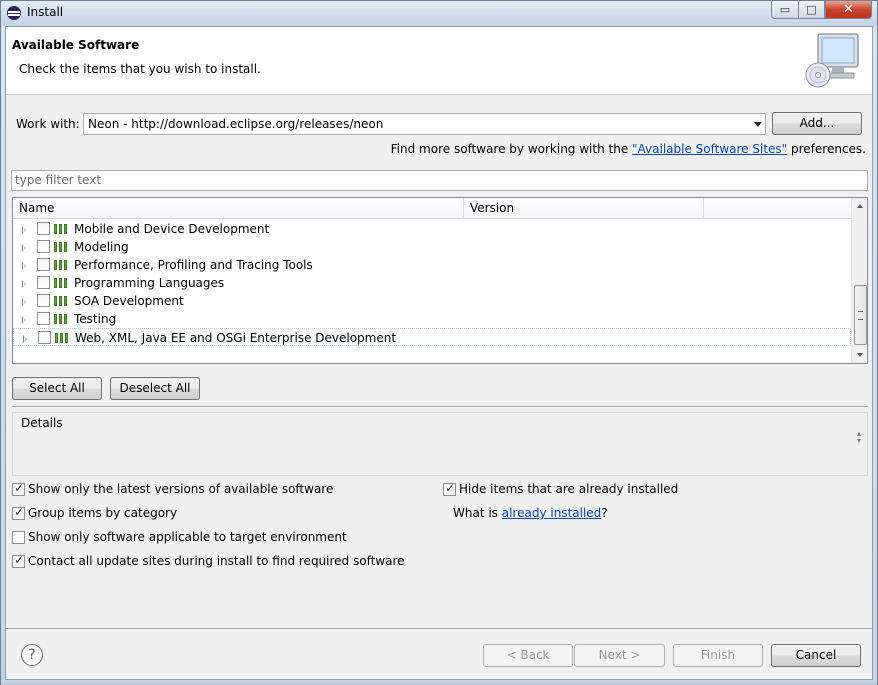 This screenshot has width=878, height=685. I want to click on row-label: Performance, Profiling and Tracing Tools, so click(193, 265).